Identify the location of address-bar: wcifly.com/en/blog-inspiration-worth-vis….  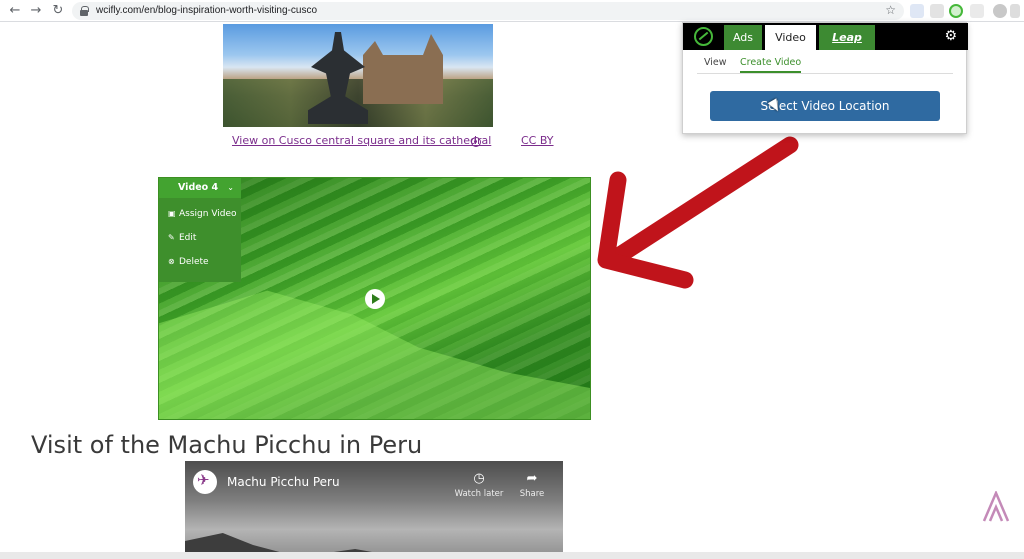
(488, 11).